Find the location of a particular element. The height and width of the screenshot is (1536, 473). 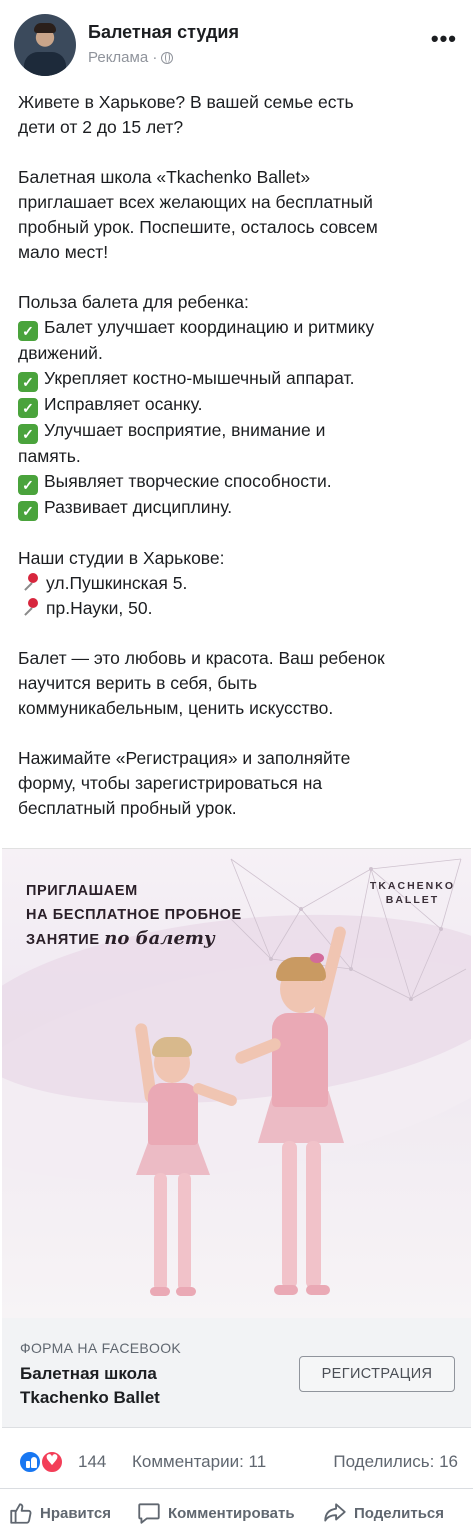

post-line: пробный урок. Поспешите, осталось совсем is located at coordinates (198, 227).